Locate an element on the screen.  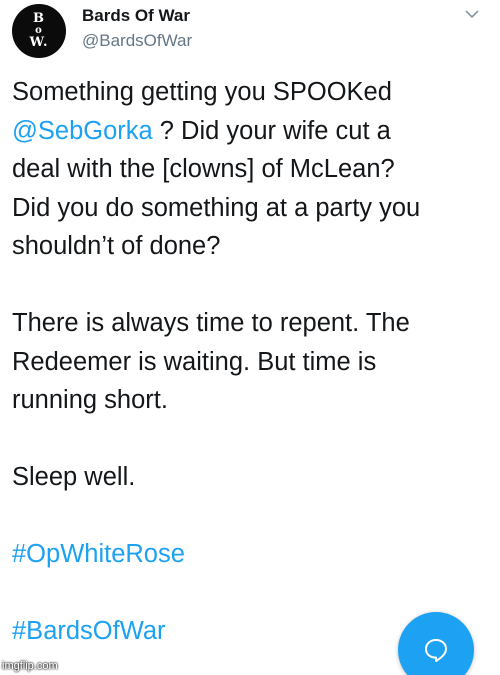
avatar: B o W. is located at coordinates (39, 31).